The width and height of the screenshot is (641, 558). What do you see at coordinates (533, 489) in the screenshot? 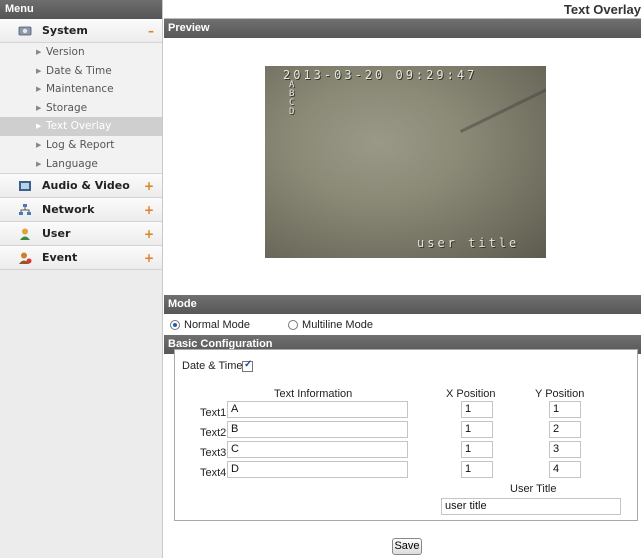
I see `user-title-label: User Title` at bounding box center [533, 489].